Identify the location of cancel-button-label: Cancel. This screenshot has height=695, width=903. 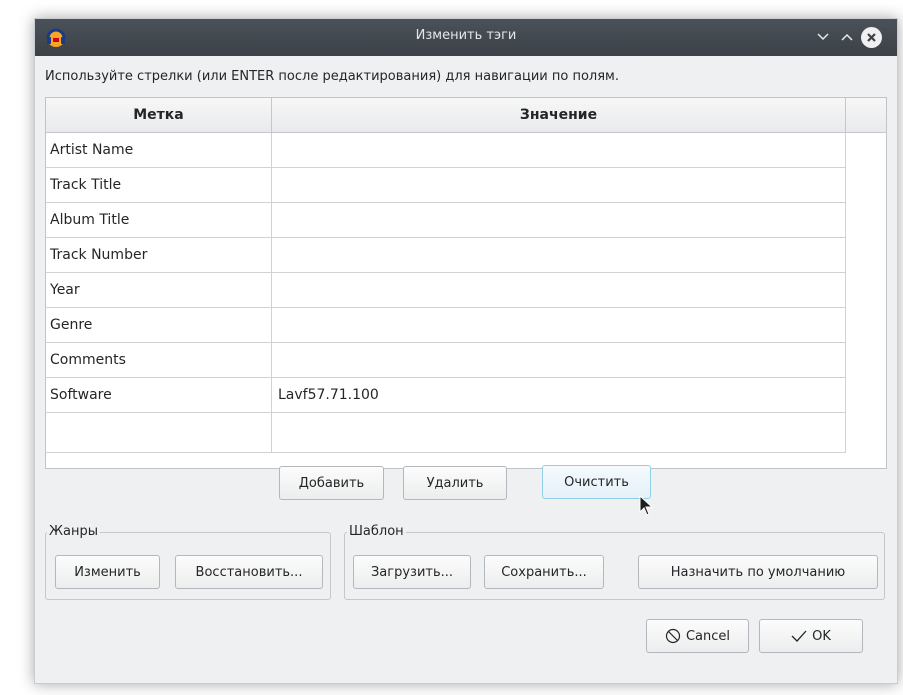
(708, 636).